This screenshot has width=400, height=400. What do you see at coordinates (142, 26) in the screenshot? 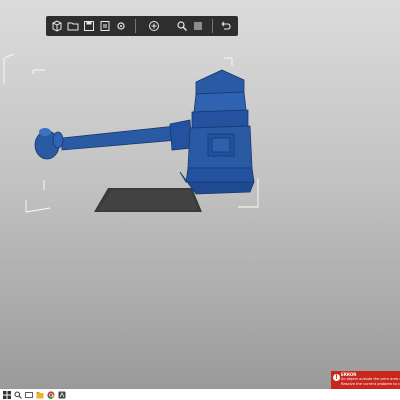
I see `top-toolbar` at bounding box center [142, 26].